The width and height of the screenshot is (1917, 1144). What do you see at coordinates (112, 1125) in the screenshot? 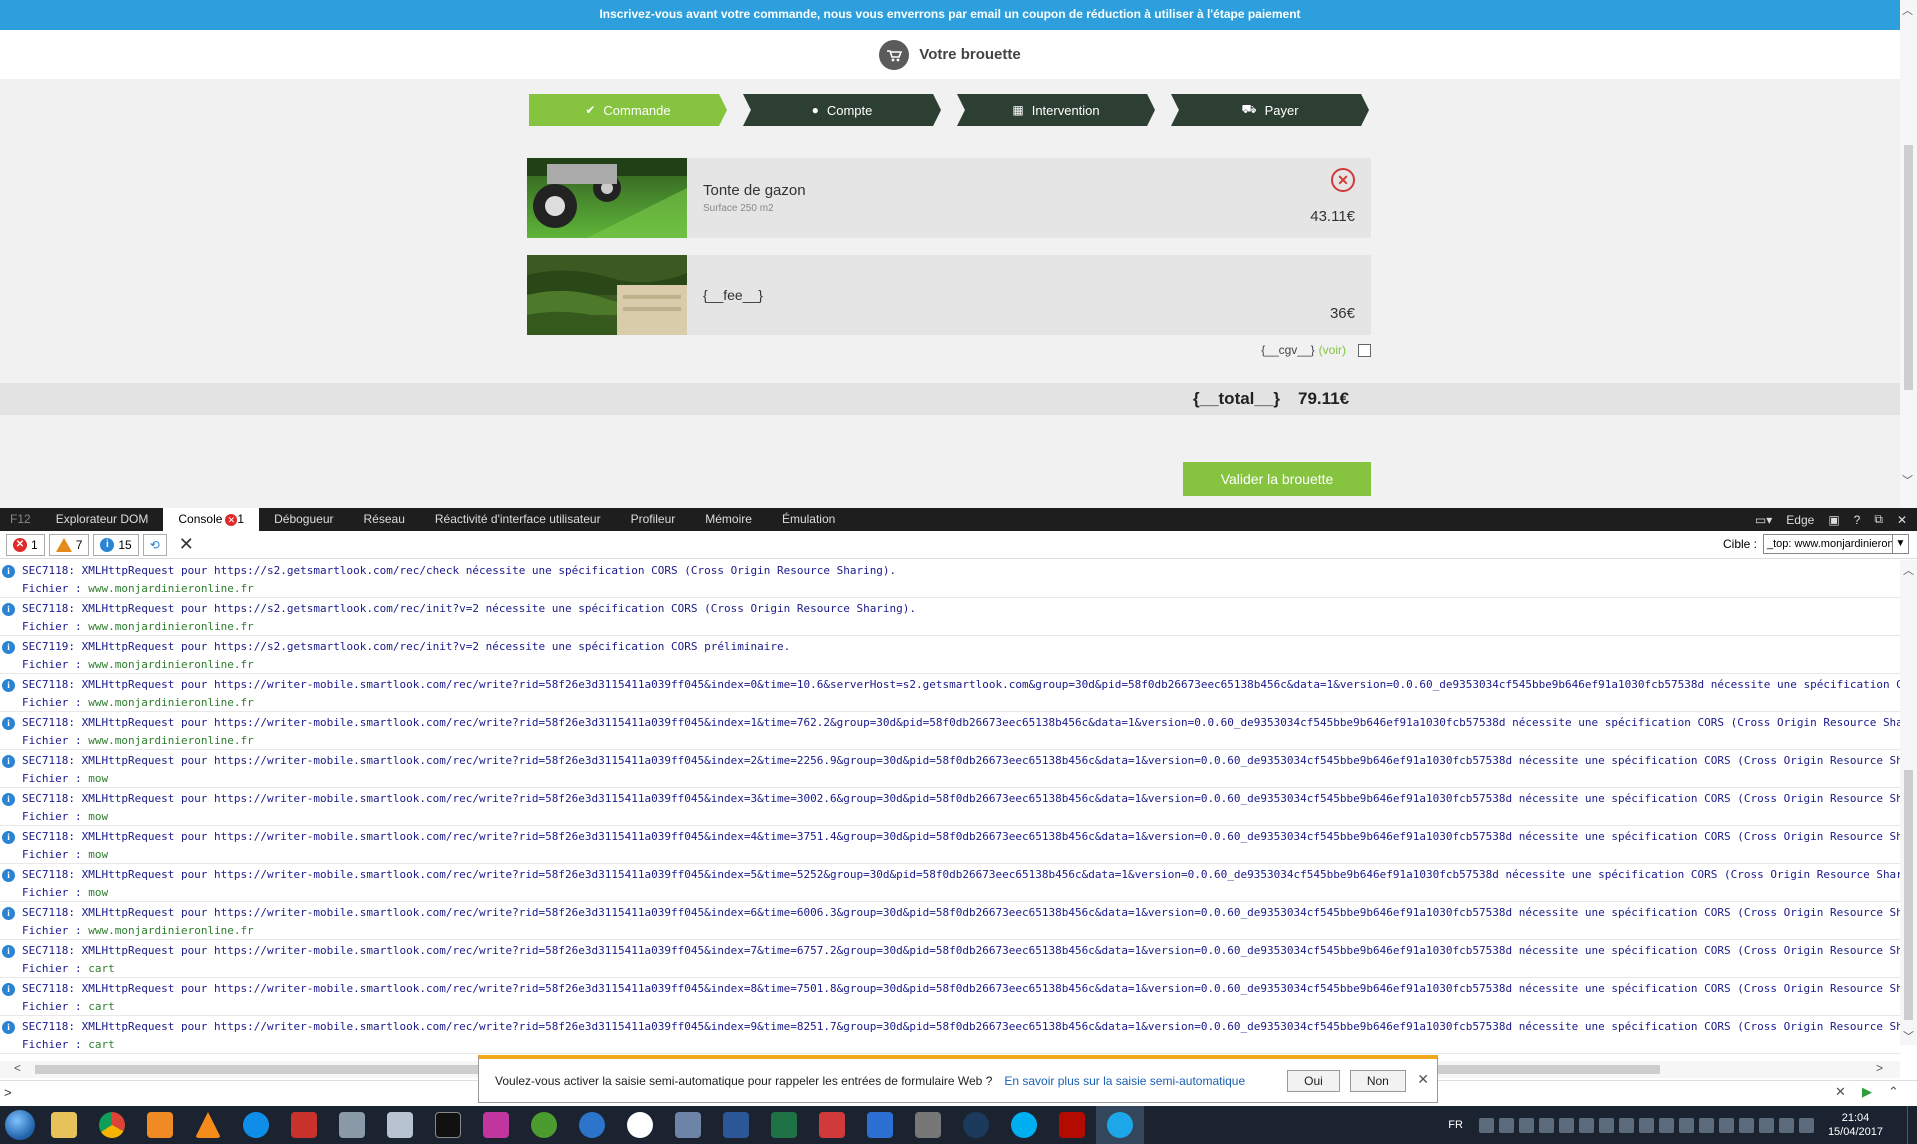
I see `taskbar-chrome` at bounding box center [112, 1125].